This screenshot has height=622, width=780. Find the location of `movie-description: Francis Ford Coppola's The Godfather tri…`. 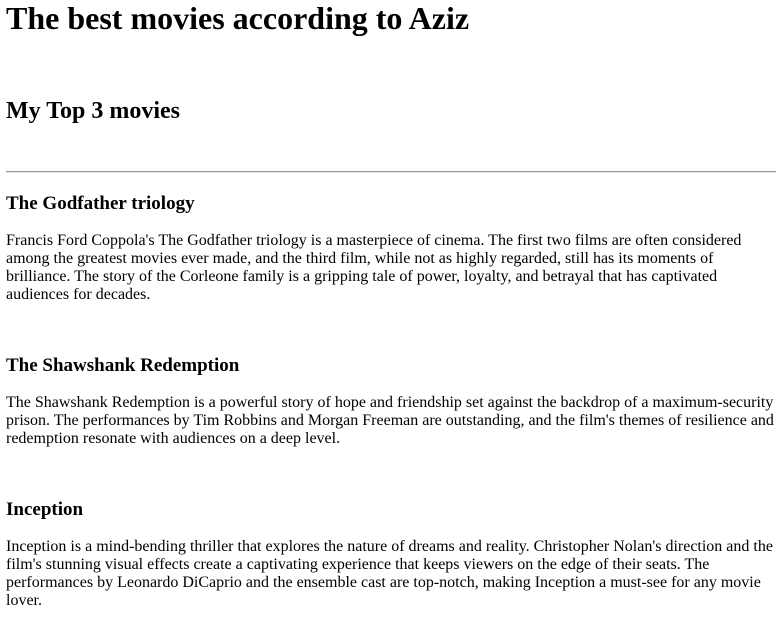

movie-description: Francis Ford Coppola's The Godfather tri… is located at coordinates (374, 267).